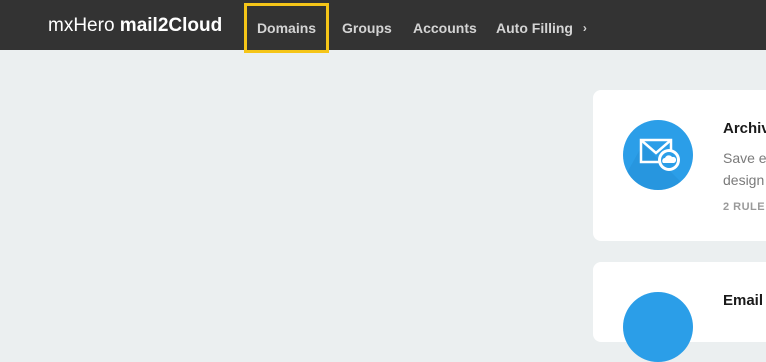  I want to click on archive-rule-card: Archiv Save e design 2 RULE, so click(679, 165).